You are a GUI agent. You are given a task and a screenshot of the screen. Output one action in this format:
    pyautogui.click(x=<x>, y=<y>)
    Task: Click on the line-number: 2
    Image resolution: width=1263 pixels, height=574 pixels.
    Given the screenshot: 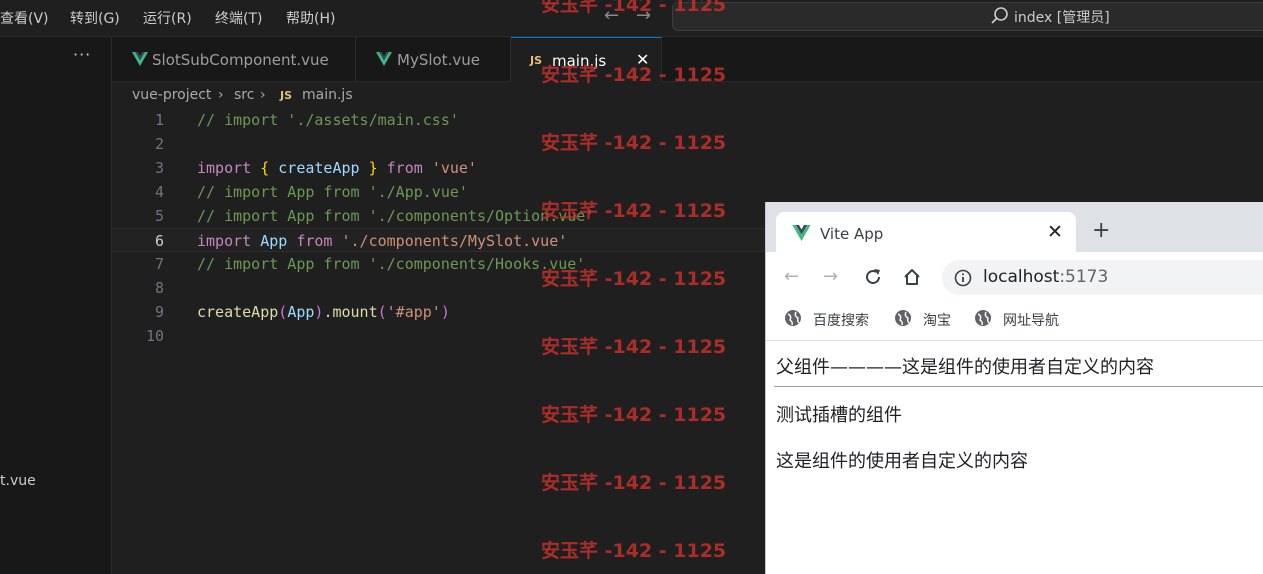 What is the action you would take?
    pyautogui.click(x=159, y=144)
    